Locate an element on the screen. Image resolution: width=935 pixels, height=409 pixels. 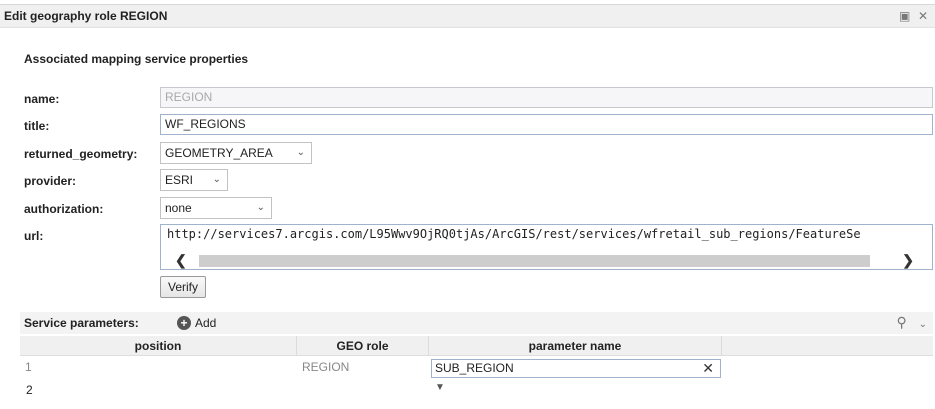
provider-label: provider: is located at coordinates (50, 181).